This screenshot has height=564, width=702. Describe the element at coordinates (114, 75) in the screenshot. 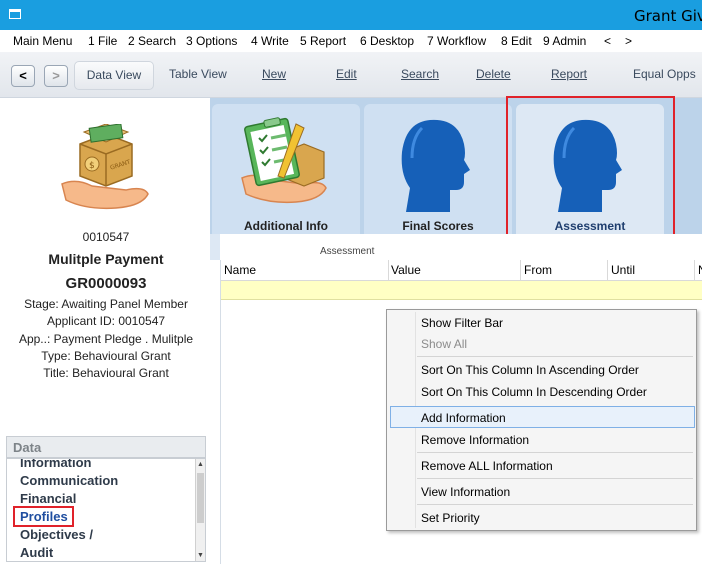

I see `data-view-button: Data View` at that location.